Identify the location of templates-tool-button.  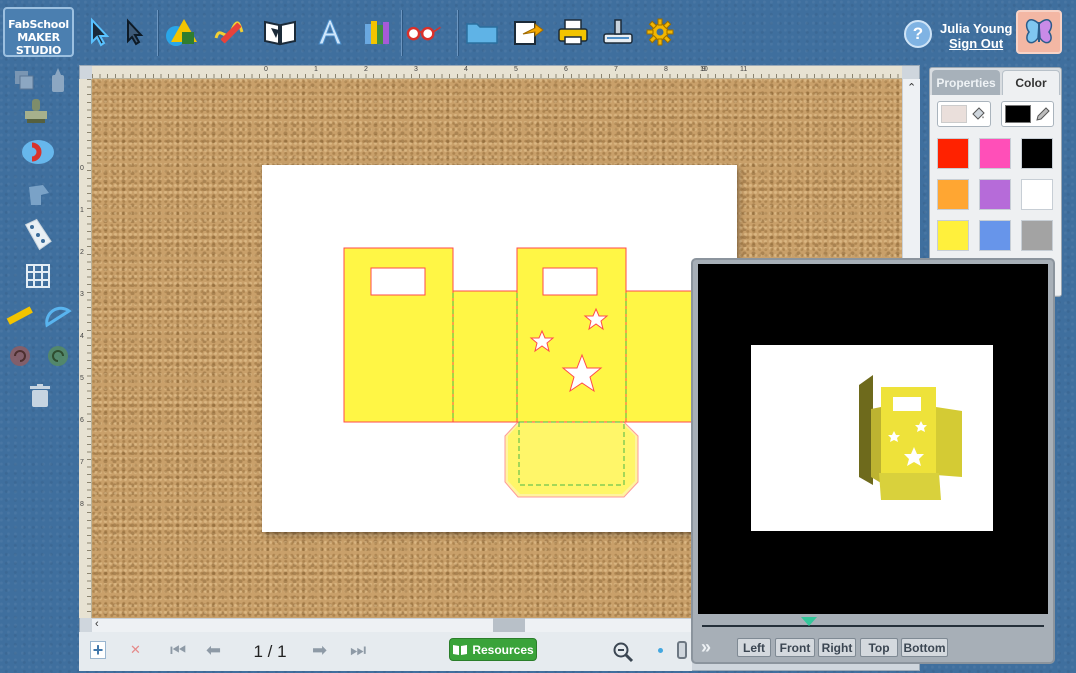
(280, 32).